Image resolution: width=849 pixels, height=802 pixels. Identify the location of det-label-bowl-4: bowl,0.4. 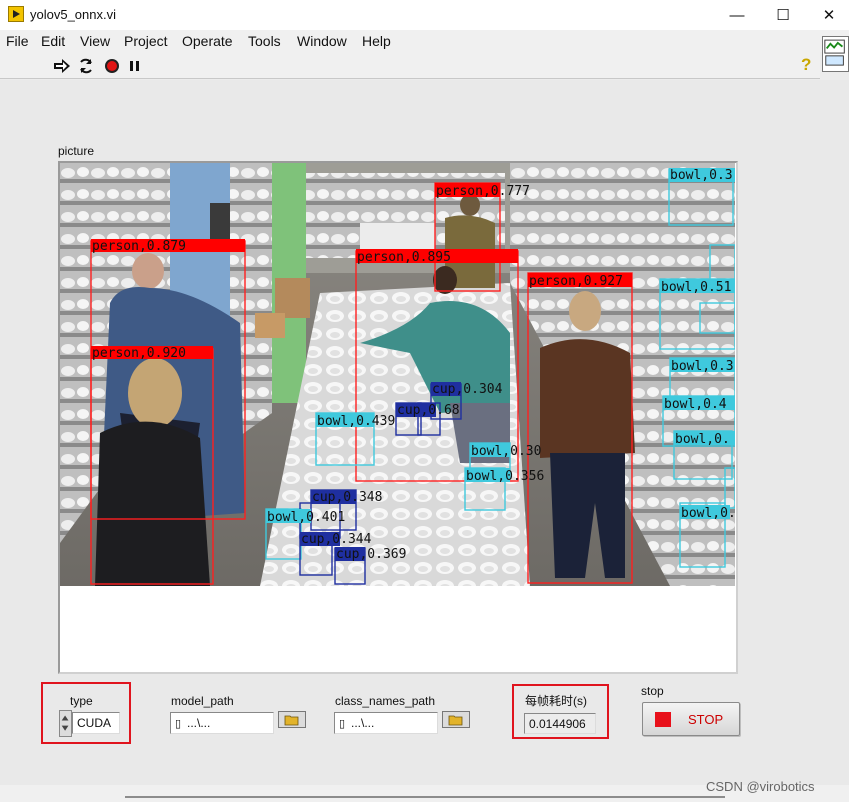
(695, 404).